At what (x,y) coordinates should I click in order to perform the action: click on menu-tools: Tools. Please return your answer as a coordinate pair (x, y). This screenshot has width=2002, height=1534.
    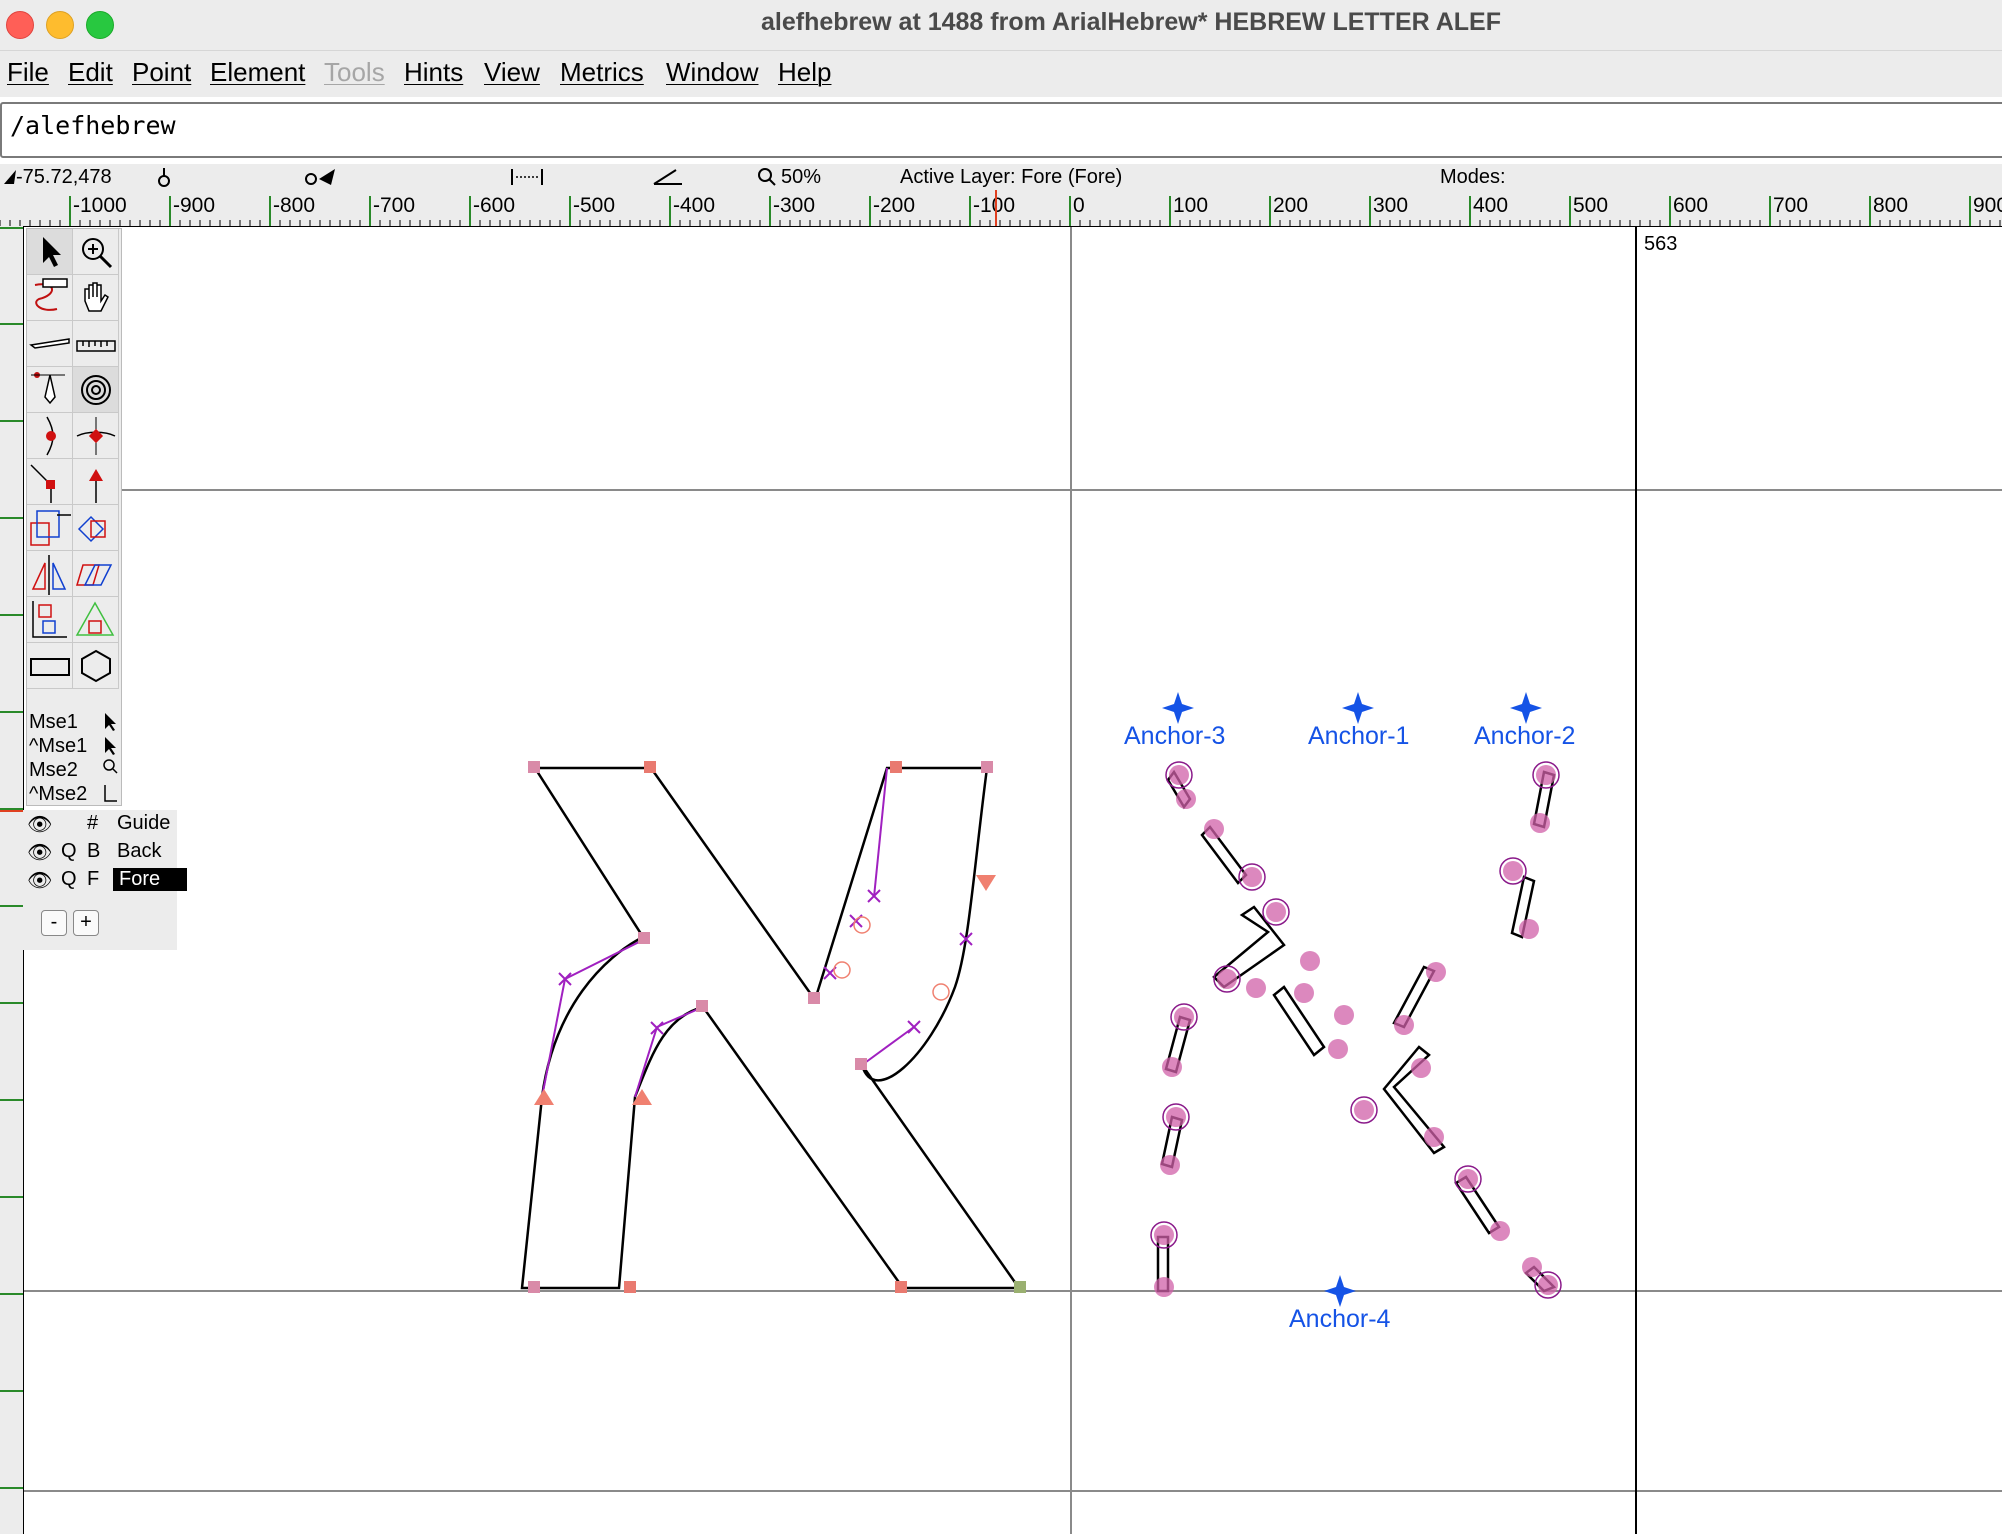
    Looking at the image, I should click on (354, 72).